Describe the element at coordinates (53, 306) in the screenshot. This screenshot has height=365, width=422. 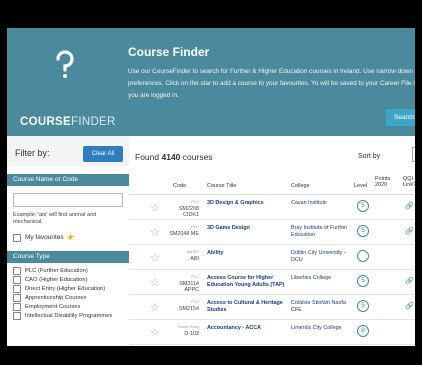
I see `course-type-label: Employment Courses` at that location.